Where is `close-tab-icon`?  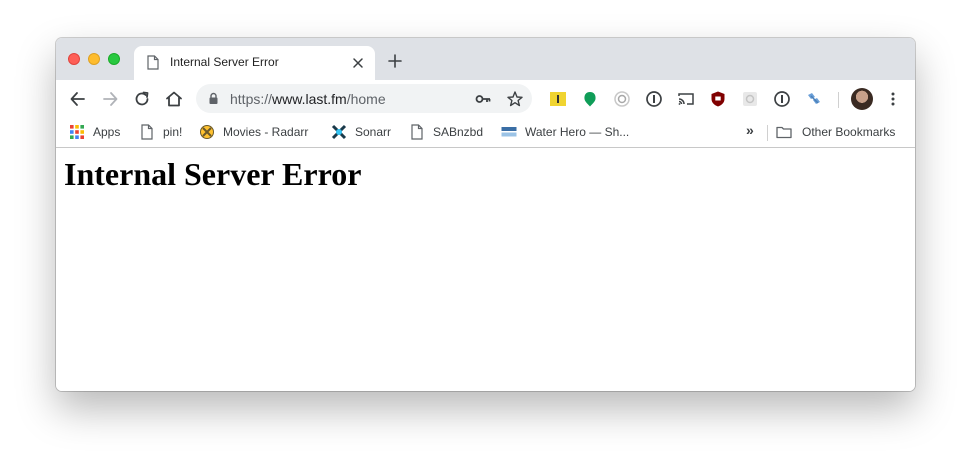 close-tab-icon is located at coordinates (358, 63).